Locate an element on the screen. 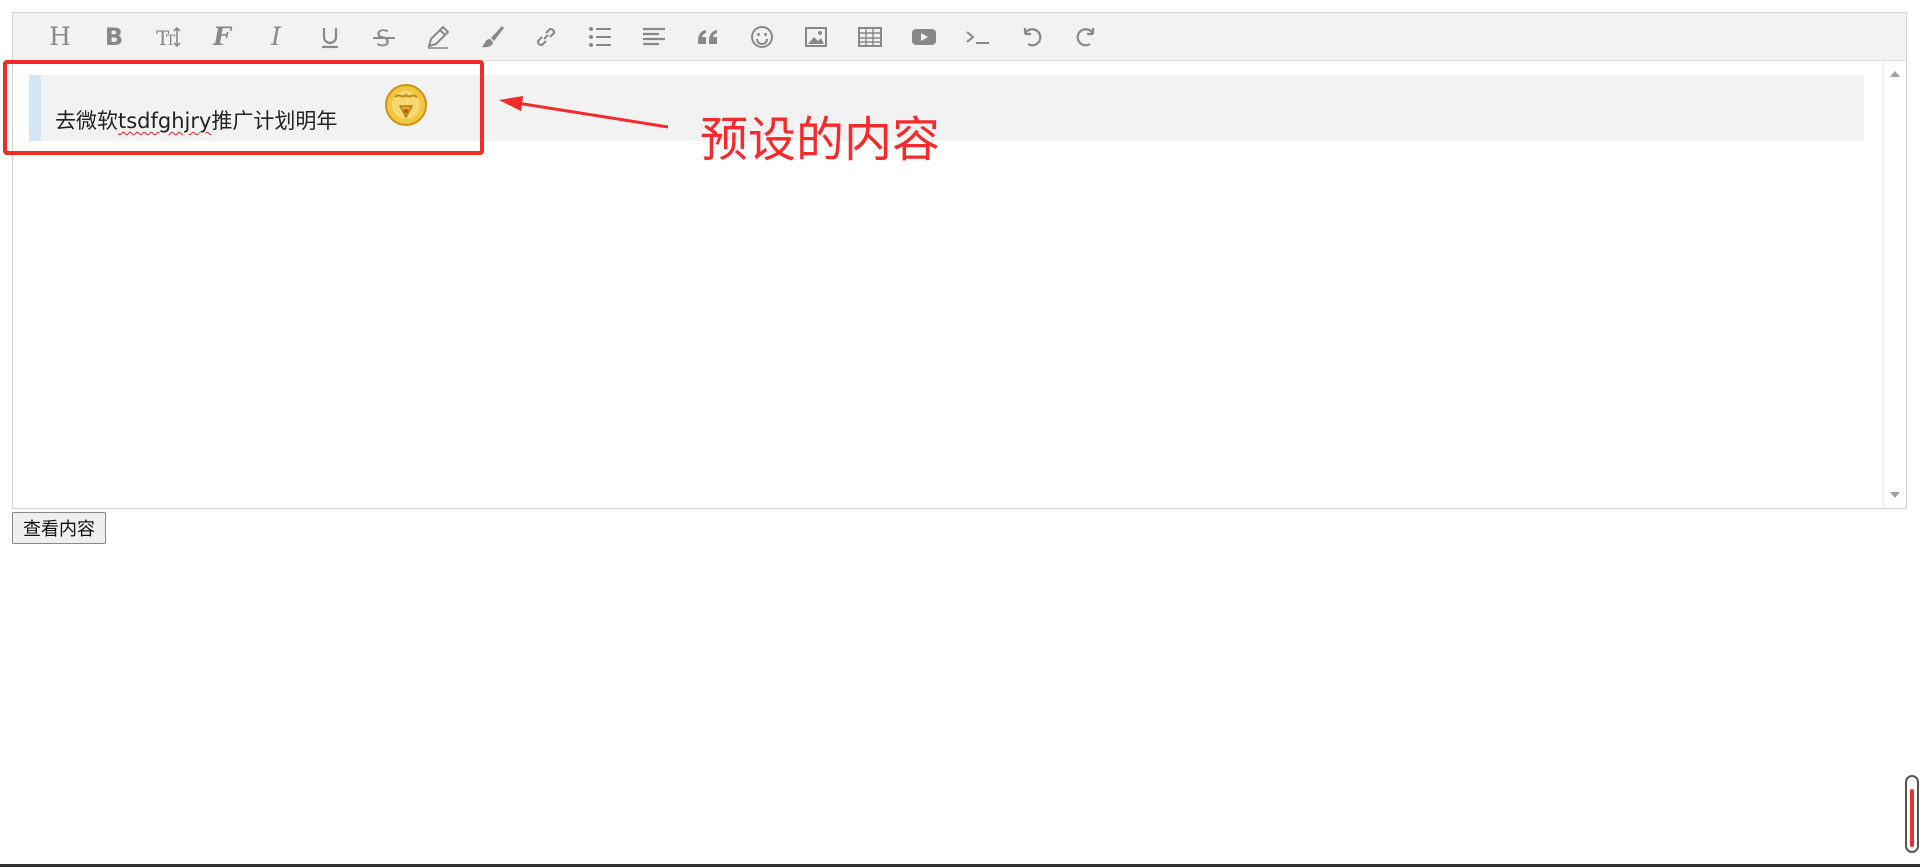 This screenshot has width=1920, height=867. font-family-button: F is located at coordinates (222, 37).